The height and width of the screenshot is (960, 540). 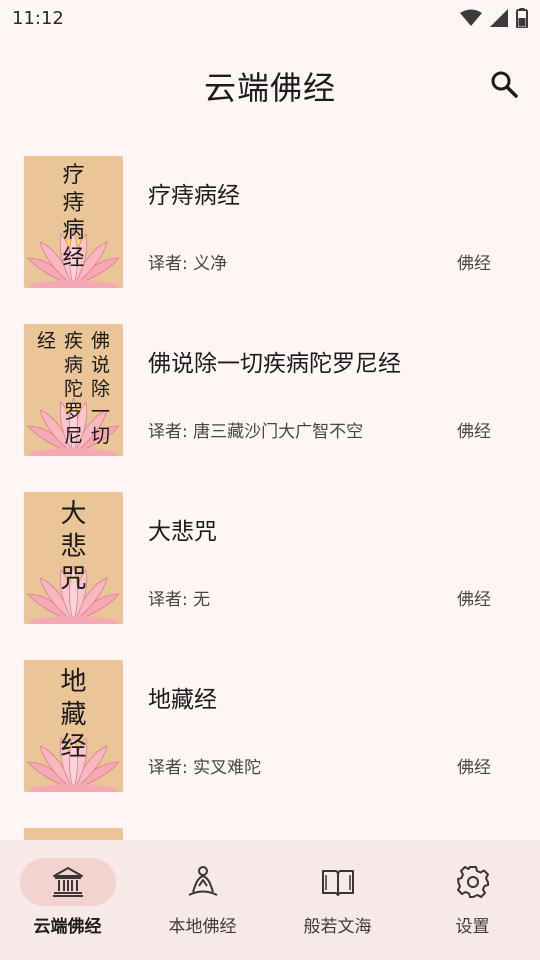 I want to click on sutra-cover: 疗痔病经, so click(x=73, y=222).